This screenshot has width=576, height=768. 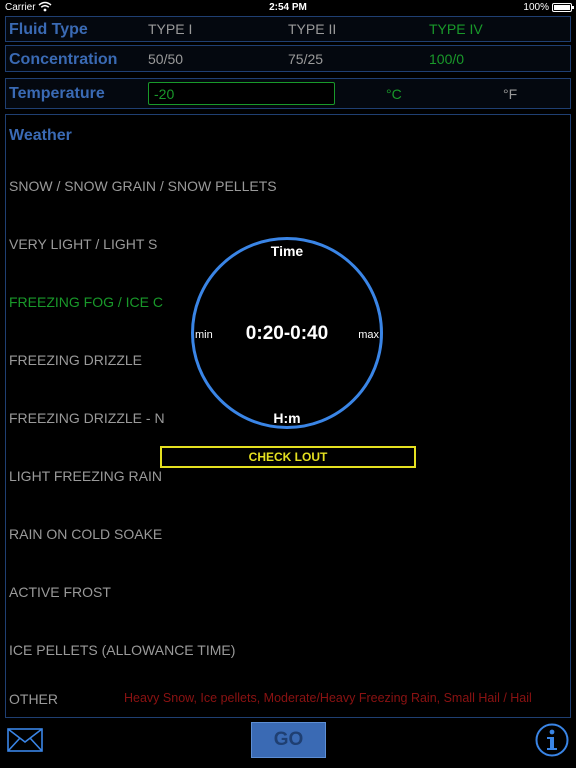 What do you see at coordinates (75, 360) in the screenshot?
I see `weather-item-freezing-drizzle: FREEZING DRIZZLE` at bounding box center [75, 360].